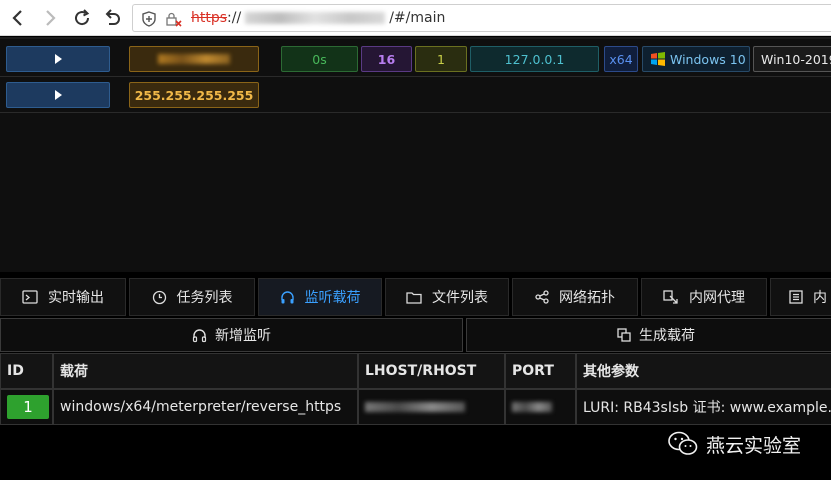  What do you see at coordinates (587, 298) in the screenshot?
I see `tab-label: 网络拓扑` at bounding box center [587, 298].